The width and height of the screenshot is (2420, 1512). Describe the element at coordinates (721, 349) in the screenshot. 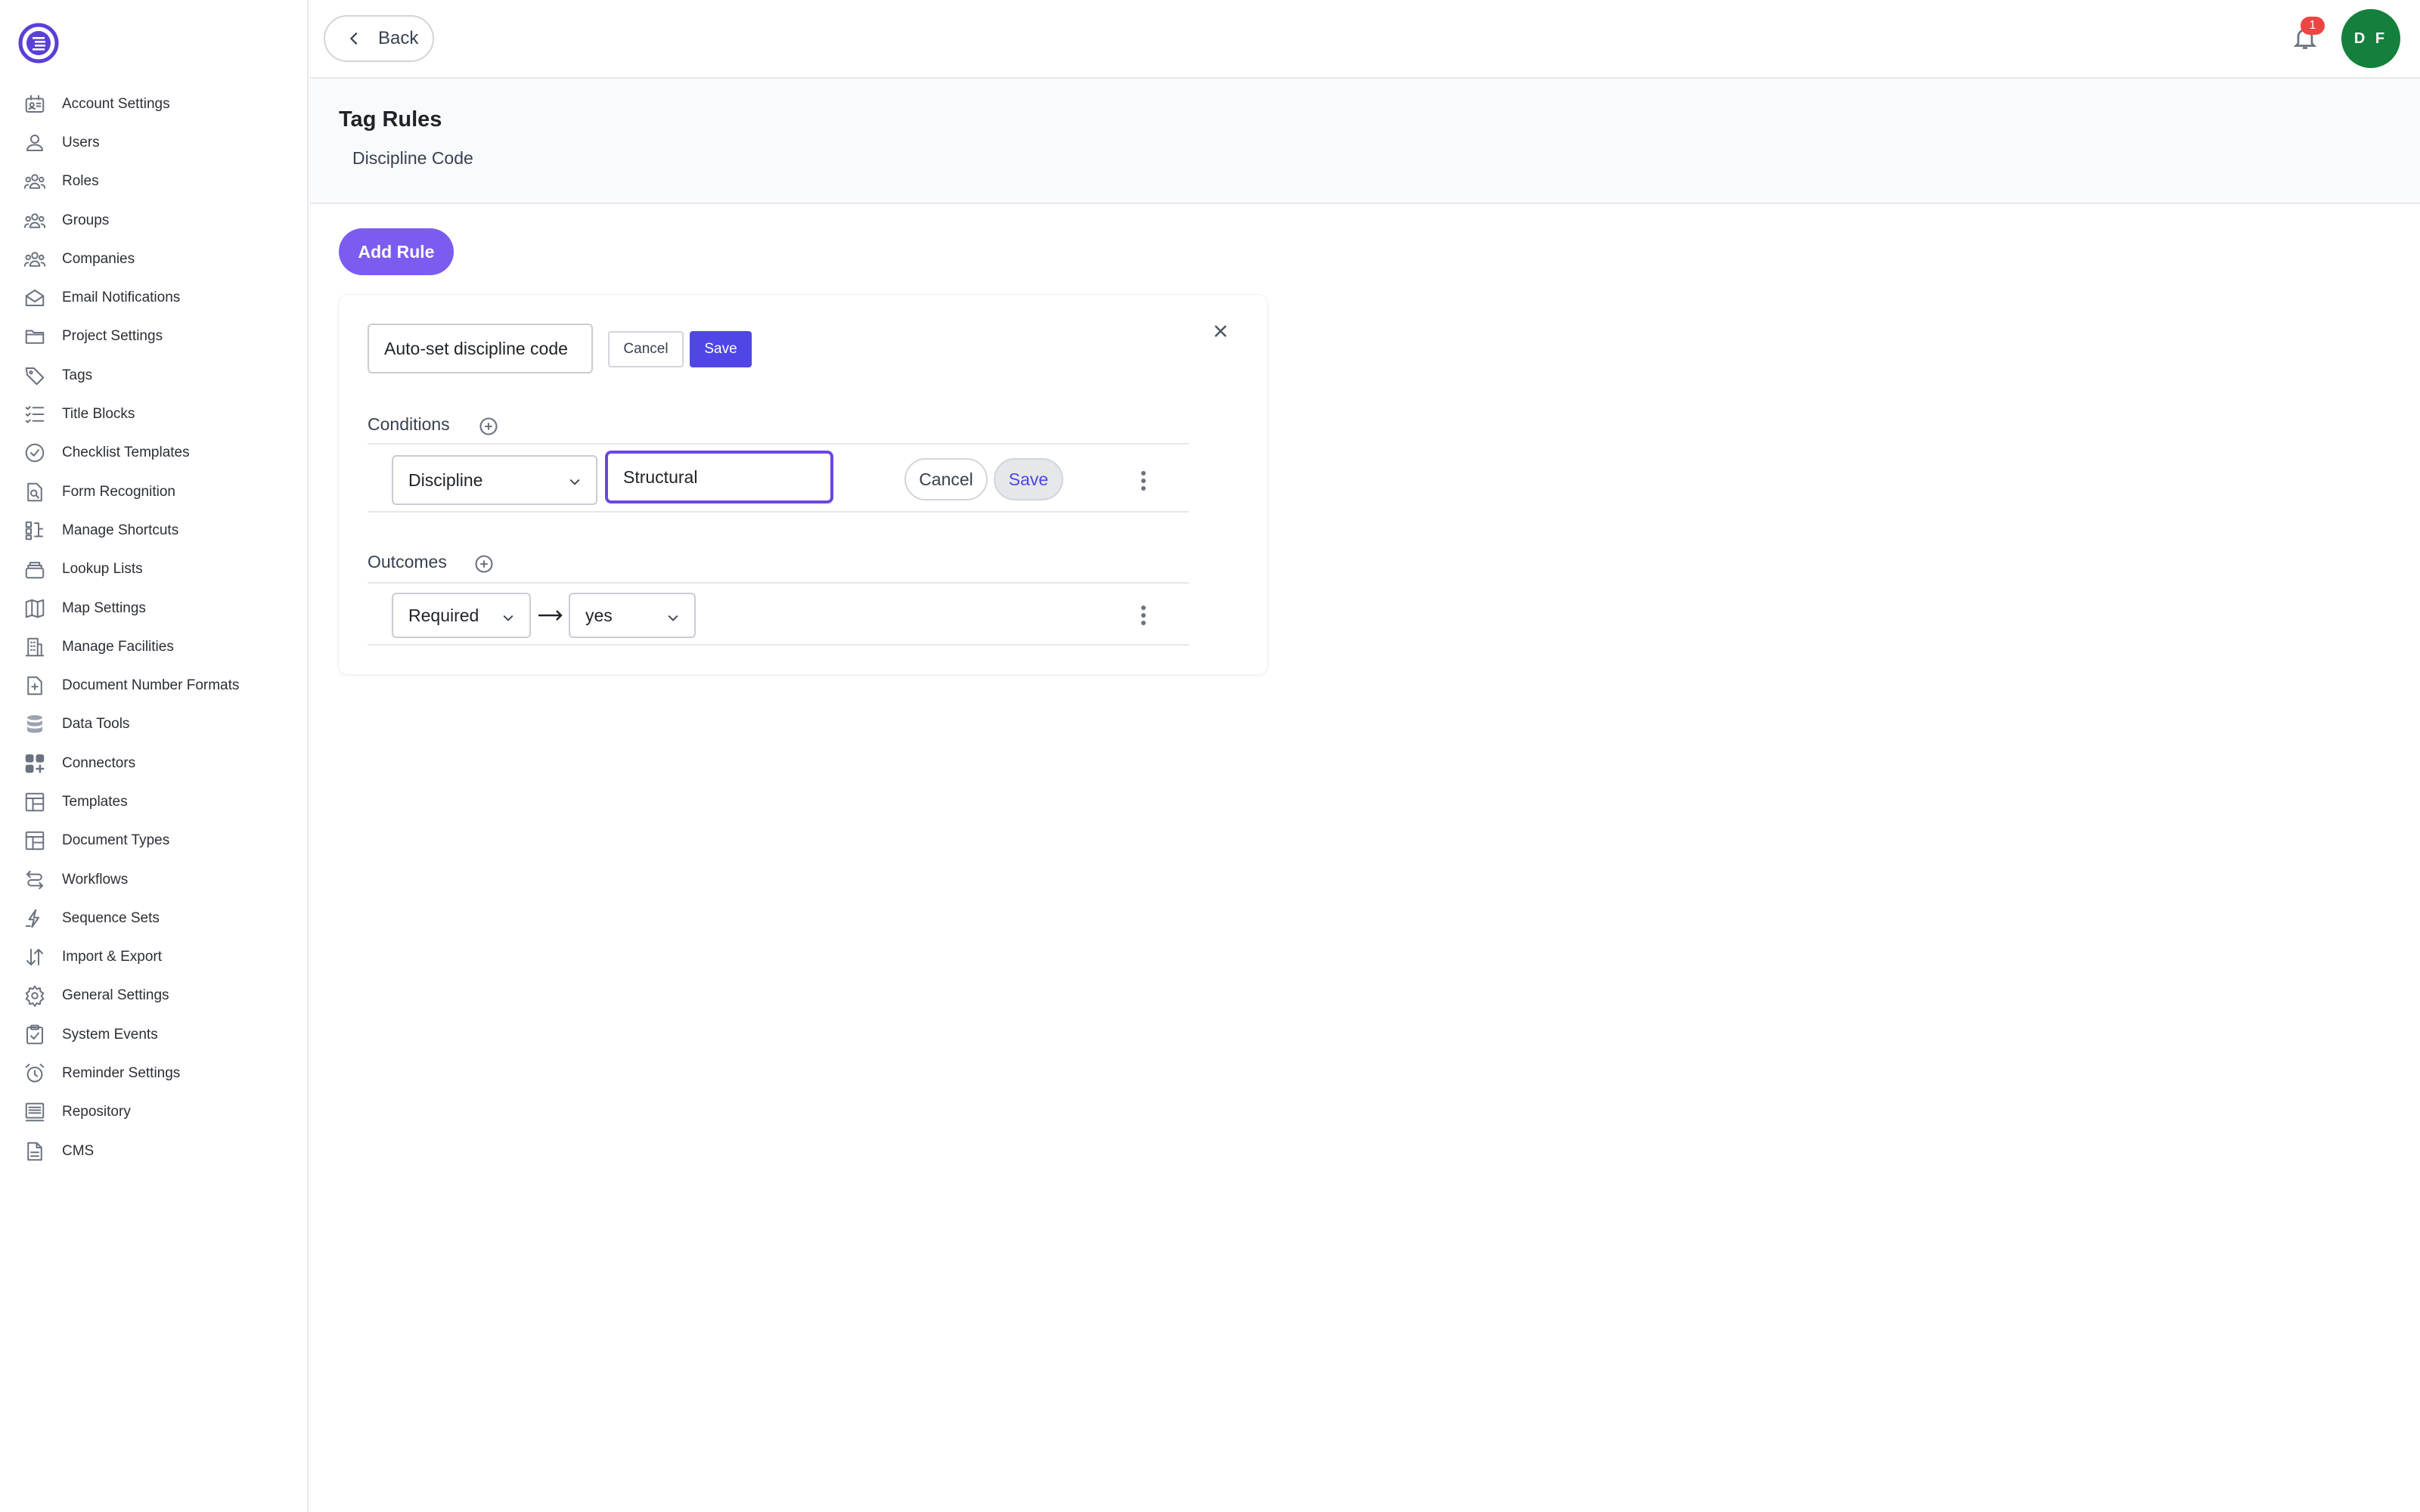

I see `rule-save-button: Save` at that location.